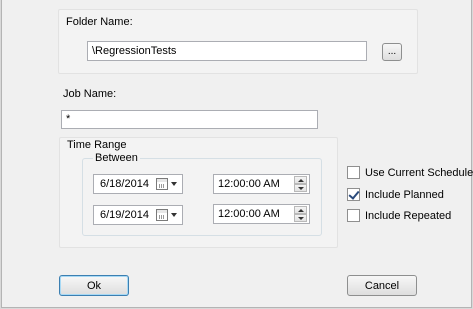  What do you see at coordinates (353, 172) in the screenshot?
I see `use-current-schedule-checkbox` at bounding box center [353, 172].